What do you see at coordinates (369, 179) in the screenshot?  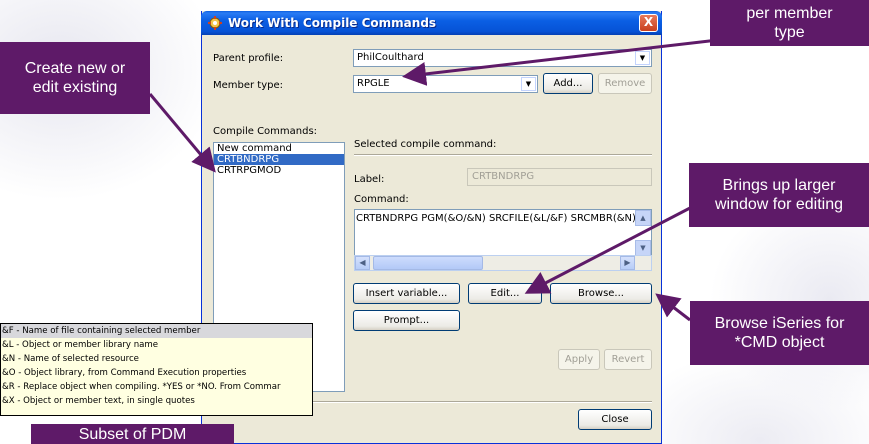 I see `label-caption: Label:` at bounding box center [369, 179].